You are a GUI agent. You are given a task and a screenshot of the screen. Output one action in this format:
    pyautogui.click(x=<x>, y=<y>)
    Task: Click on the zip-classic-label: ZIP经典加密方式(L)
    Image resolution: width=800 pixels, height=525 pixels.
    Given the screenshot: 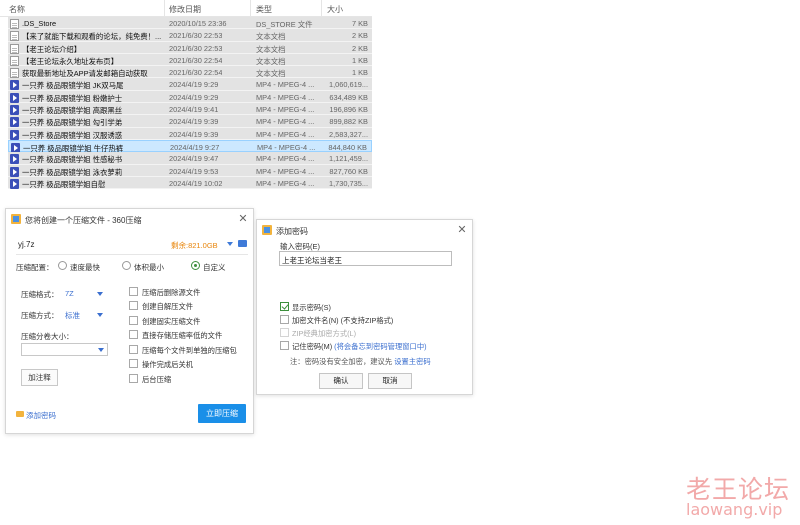 What is the action you would take?
    pyautogui.click(x=324, y=333)
    